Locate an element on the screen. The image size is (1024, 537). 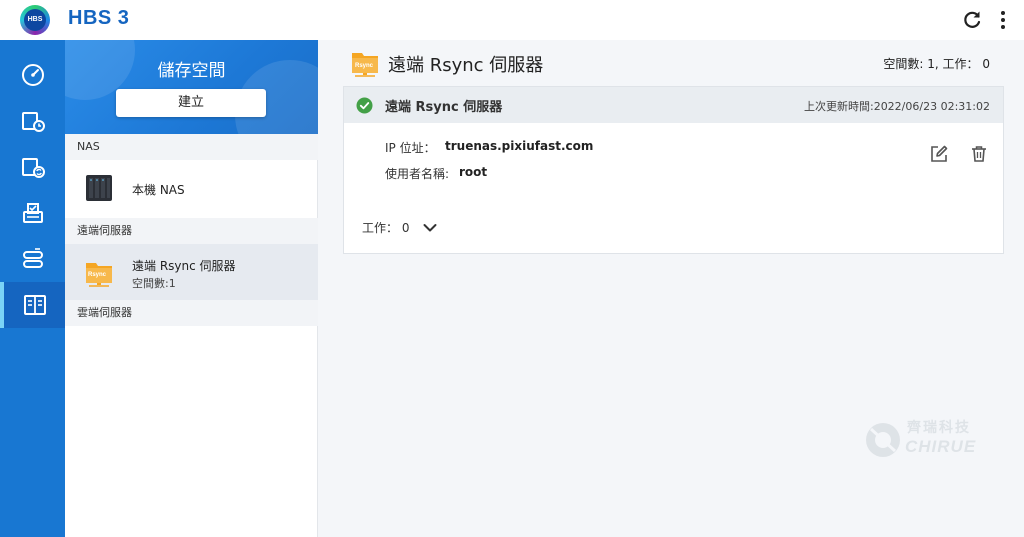
rail-item-sync is located at coordinates (32, 167).